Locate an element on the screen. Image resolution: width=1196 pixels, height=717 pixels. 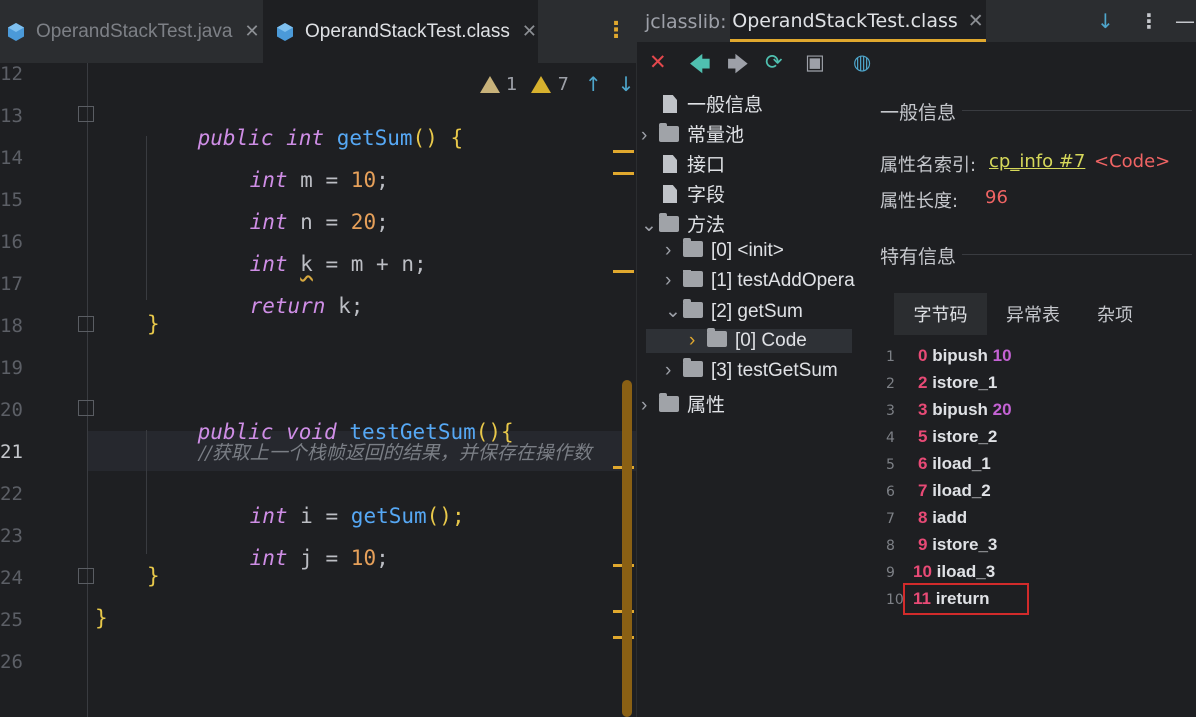
forward-icon: 🡆 is located at coordinates (738, 67).